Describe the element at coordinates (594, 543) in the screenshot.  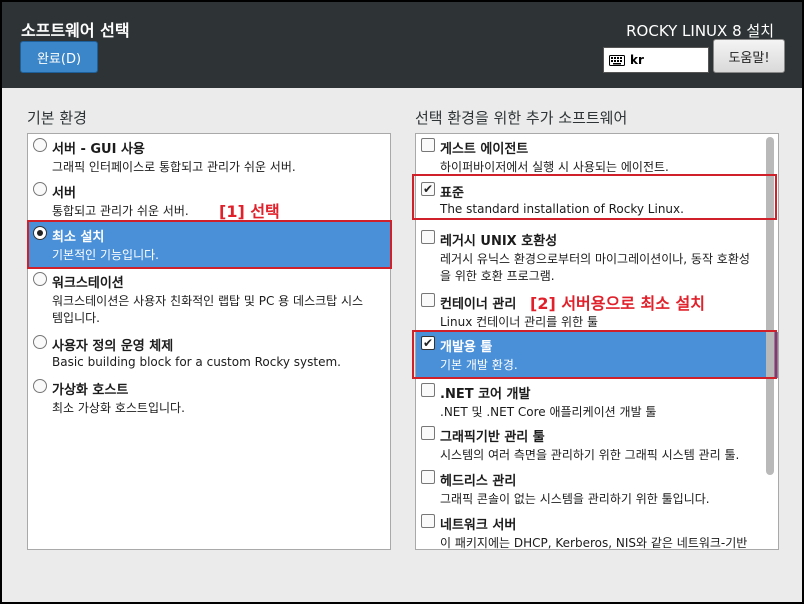
I see `addon-description: 이 패키지에는 DHCP, Kerberos, NIS와 같은 네트워크-기반` at that location.